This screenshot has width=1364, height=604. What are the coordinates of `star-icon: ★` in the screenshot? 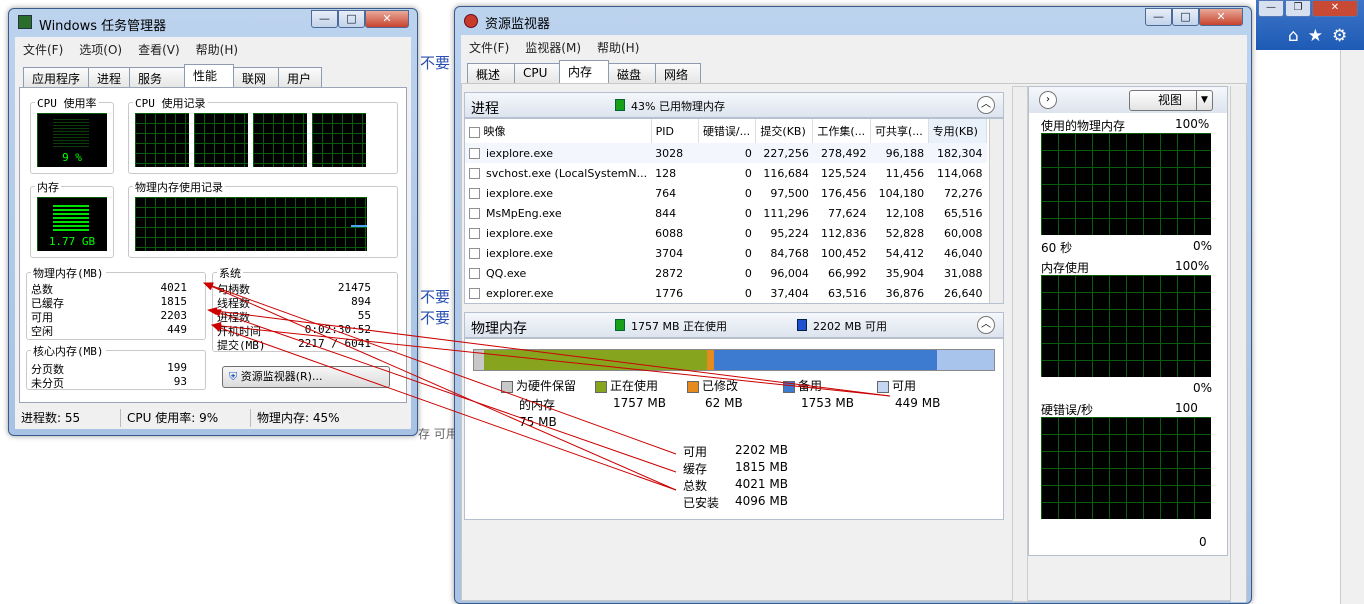 It's located at (1320, 36).